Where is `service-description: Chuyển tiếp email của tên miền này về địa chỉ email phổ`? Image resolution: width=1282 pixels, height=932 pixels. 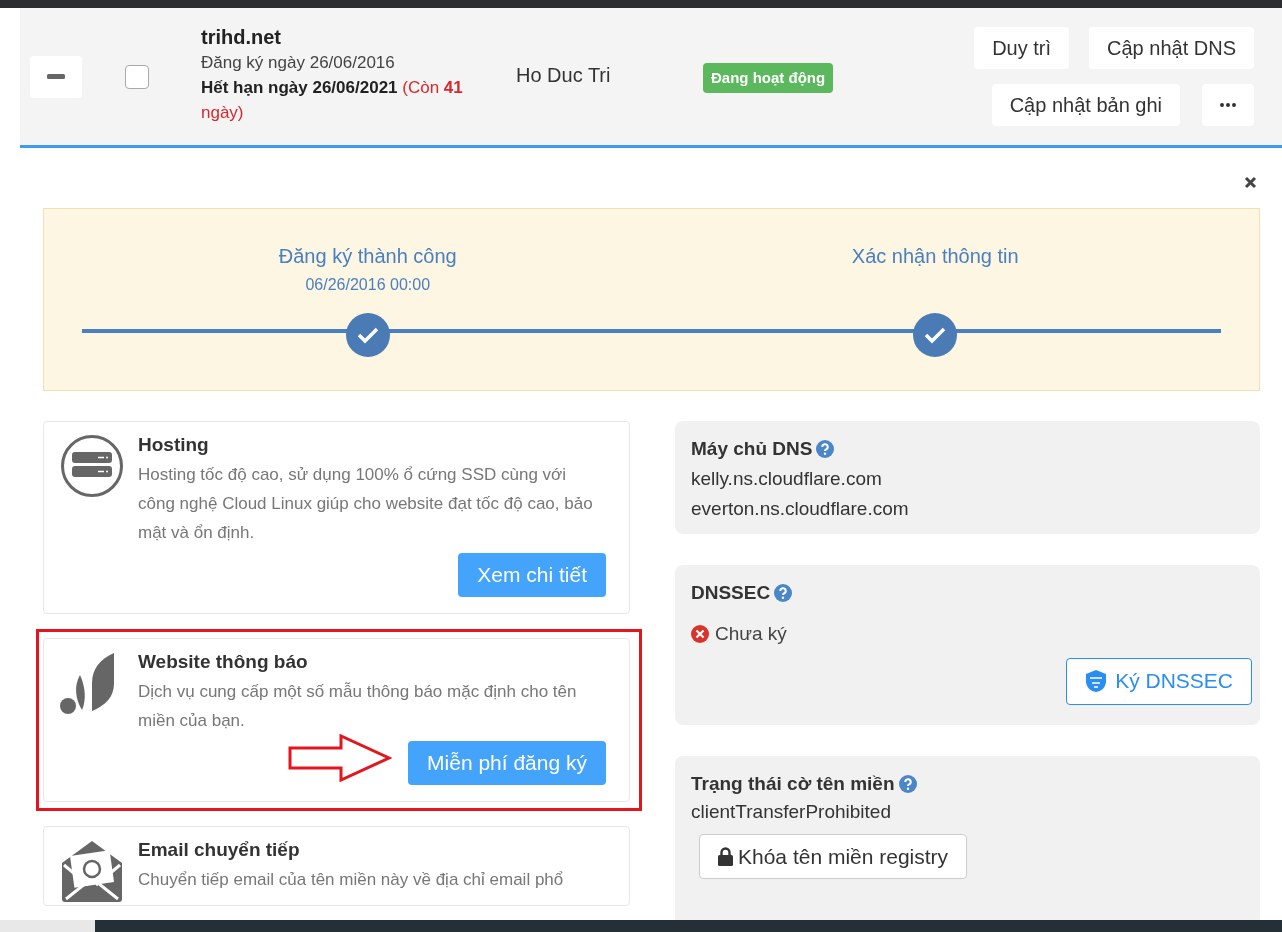
service-description: Chuyển tiếp email của tên miền này về địa chỉ email phổ is located at coordinates (351, 880).